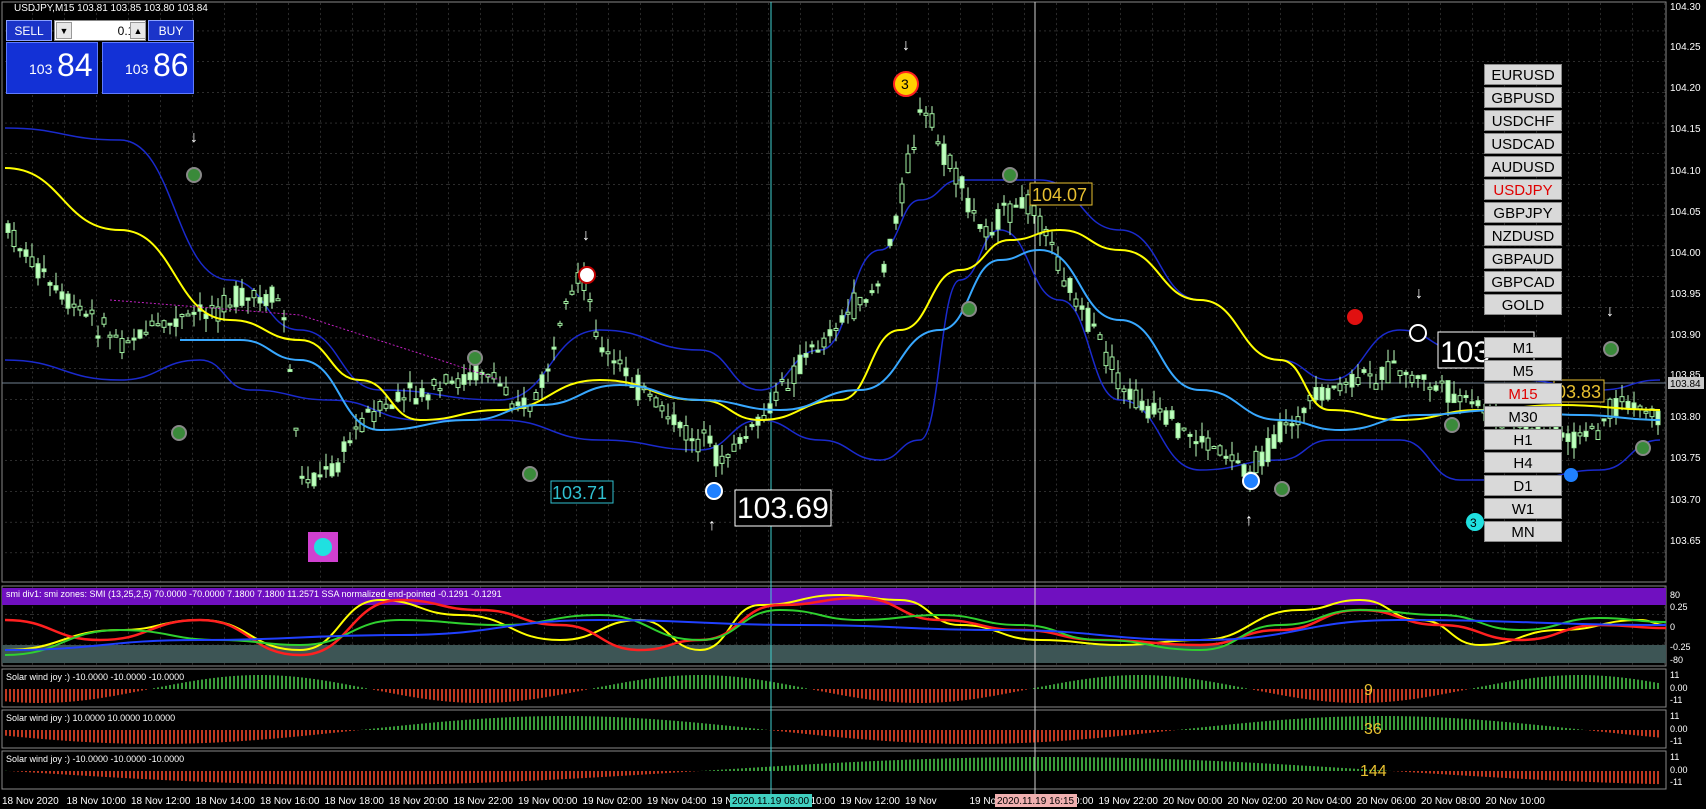 The width and height of the screenshot is (1706, 809). What do you see at coordinates (1523, 143) in the screenshot?
I see `symbol-button-usdcad: USDCAD` at bounding box center [1523, 143].